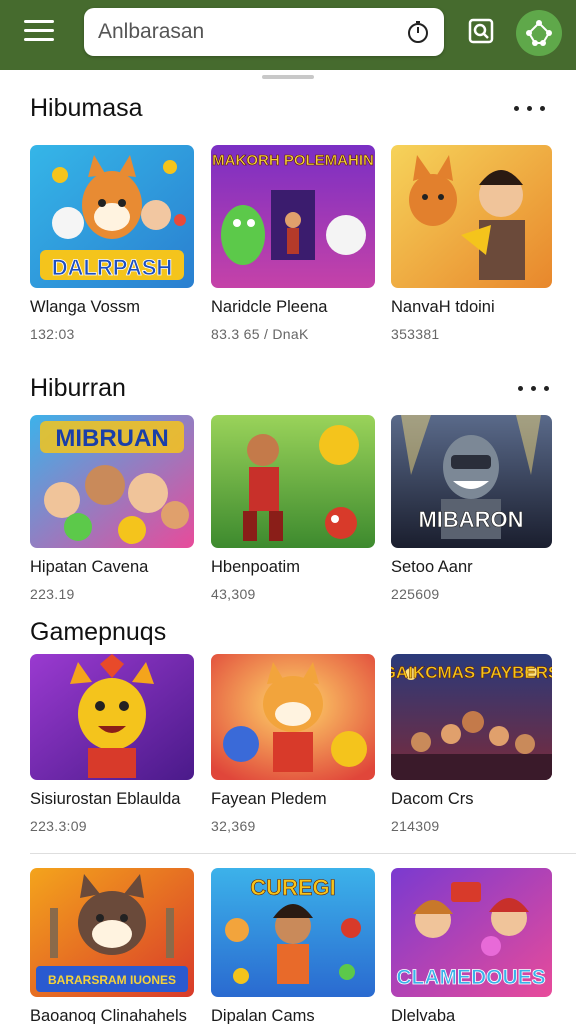  What do you see at coordinates (471, 481) in the screenshot?
I see `app-thumbnail: MIBARON` at bounding box center [471, 481].